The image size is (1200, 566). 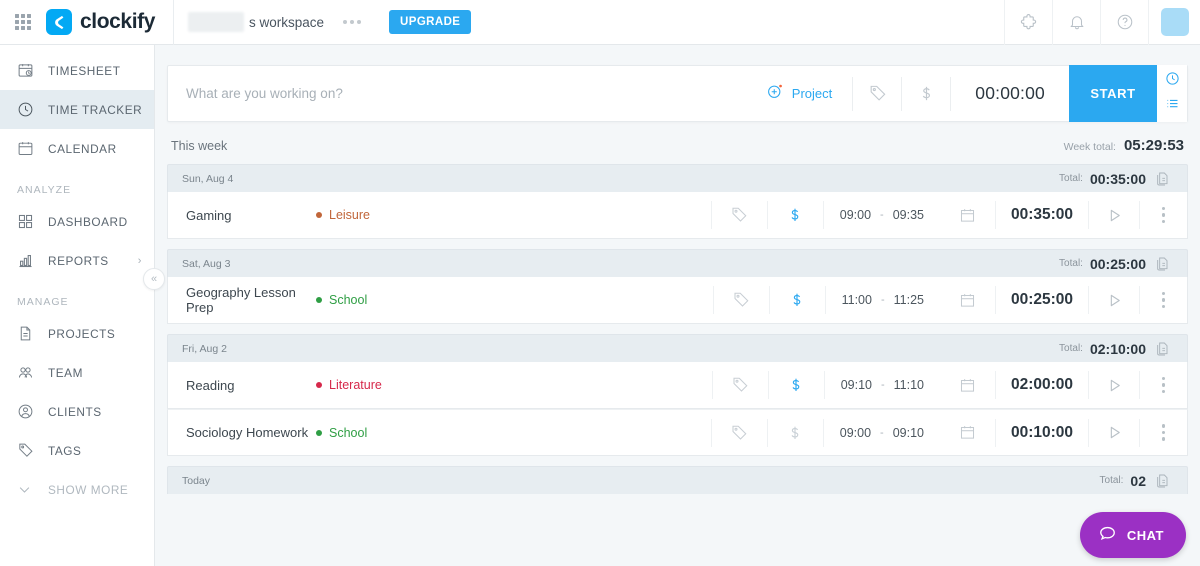 I want to click on sidebar-item-tags: TAGS, so click(x=77, y=450).